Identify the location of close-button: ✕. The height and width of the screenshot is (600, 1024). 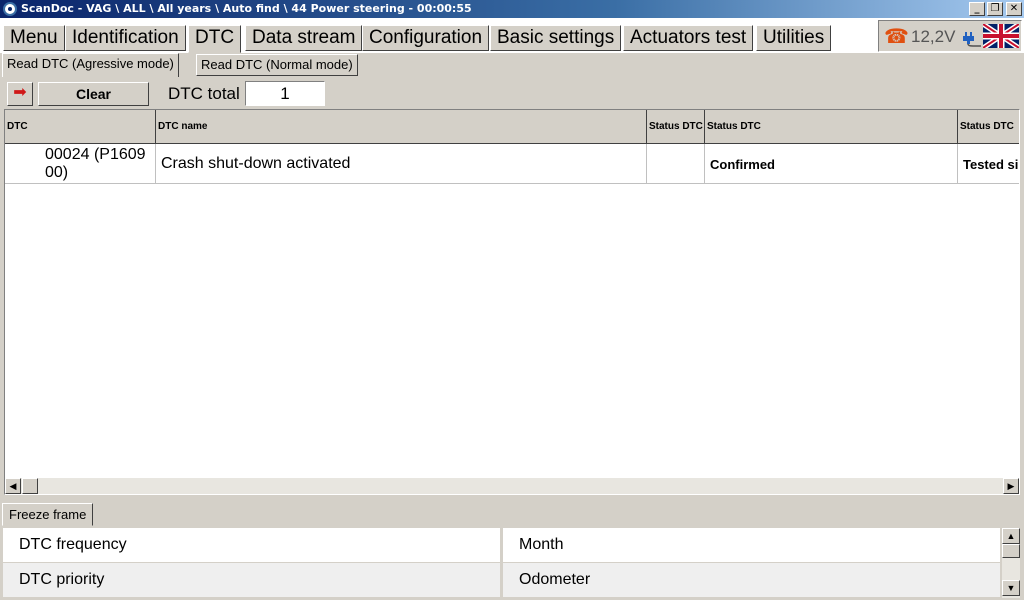
(1014, 9).